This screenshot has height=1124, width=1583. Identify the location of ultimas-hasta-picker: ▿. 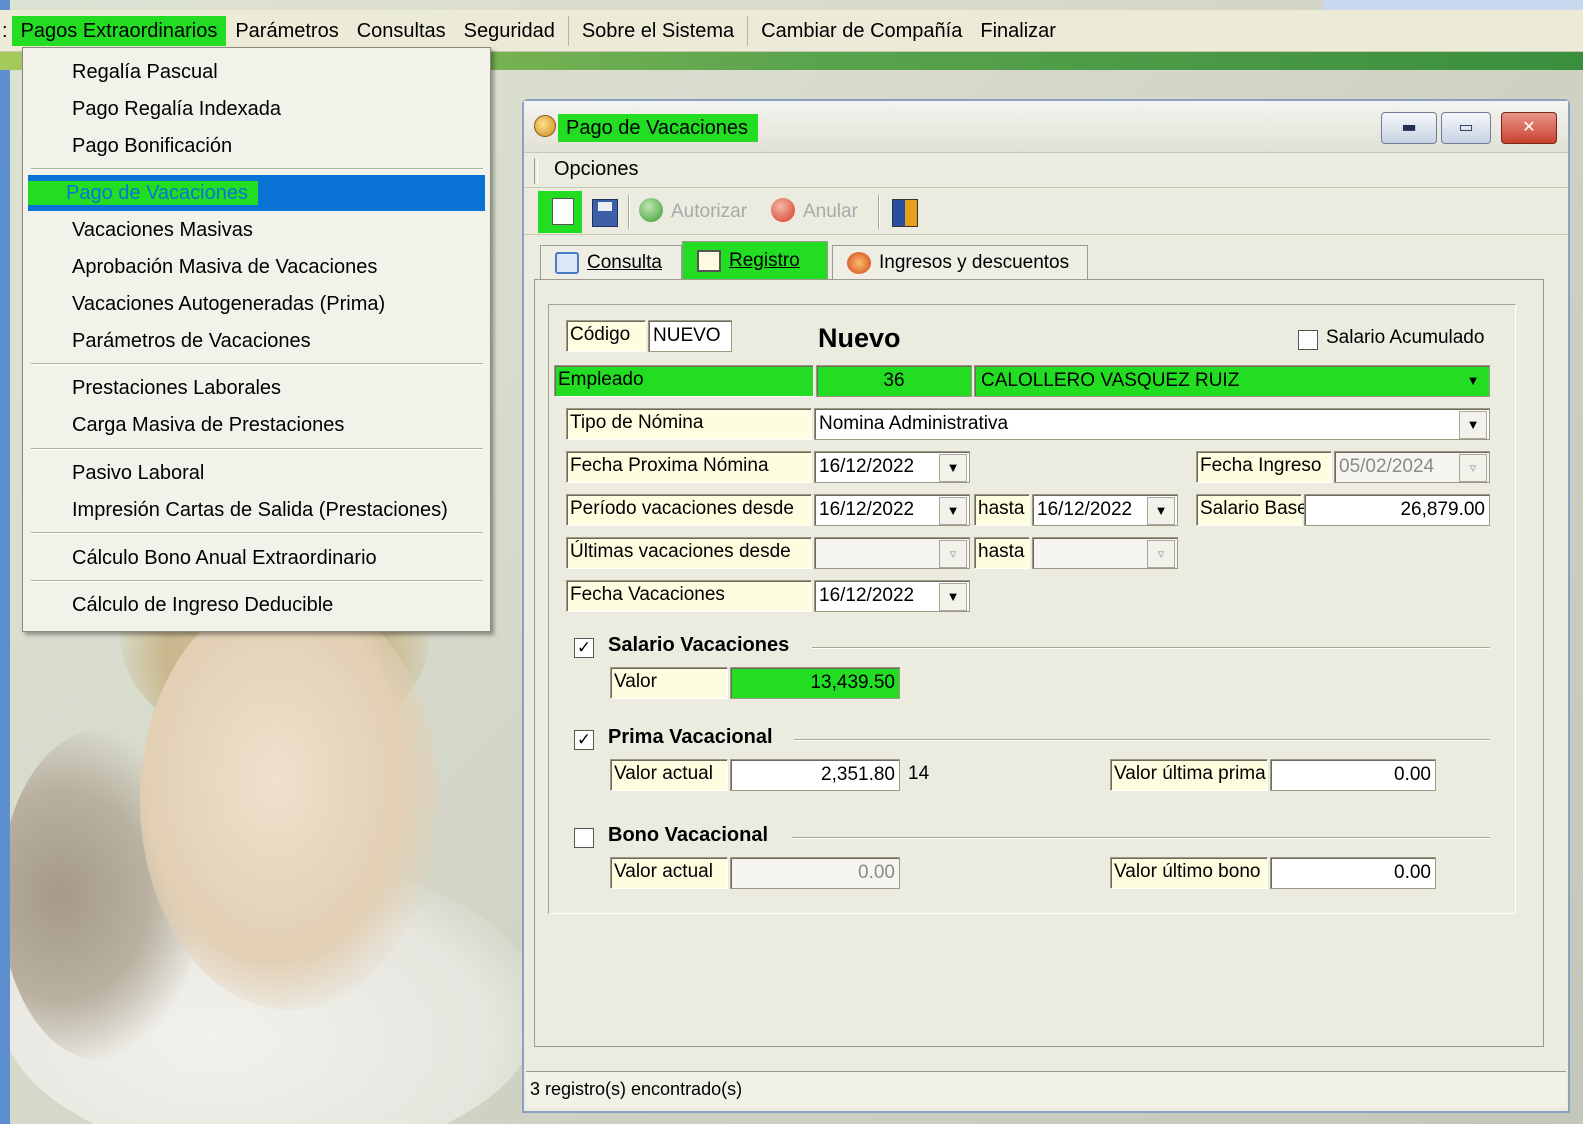
(1105, 553).